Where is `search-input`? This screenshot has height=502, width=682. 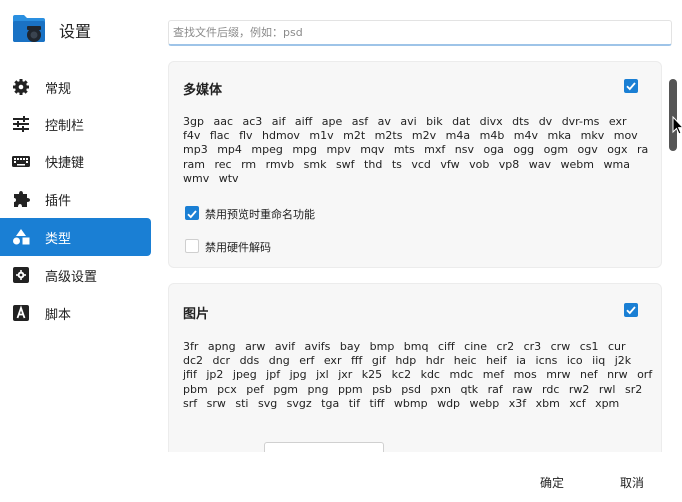
search-input is located at coordinates (420, 33).